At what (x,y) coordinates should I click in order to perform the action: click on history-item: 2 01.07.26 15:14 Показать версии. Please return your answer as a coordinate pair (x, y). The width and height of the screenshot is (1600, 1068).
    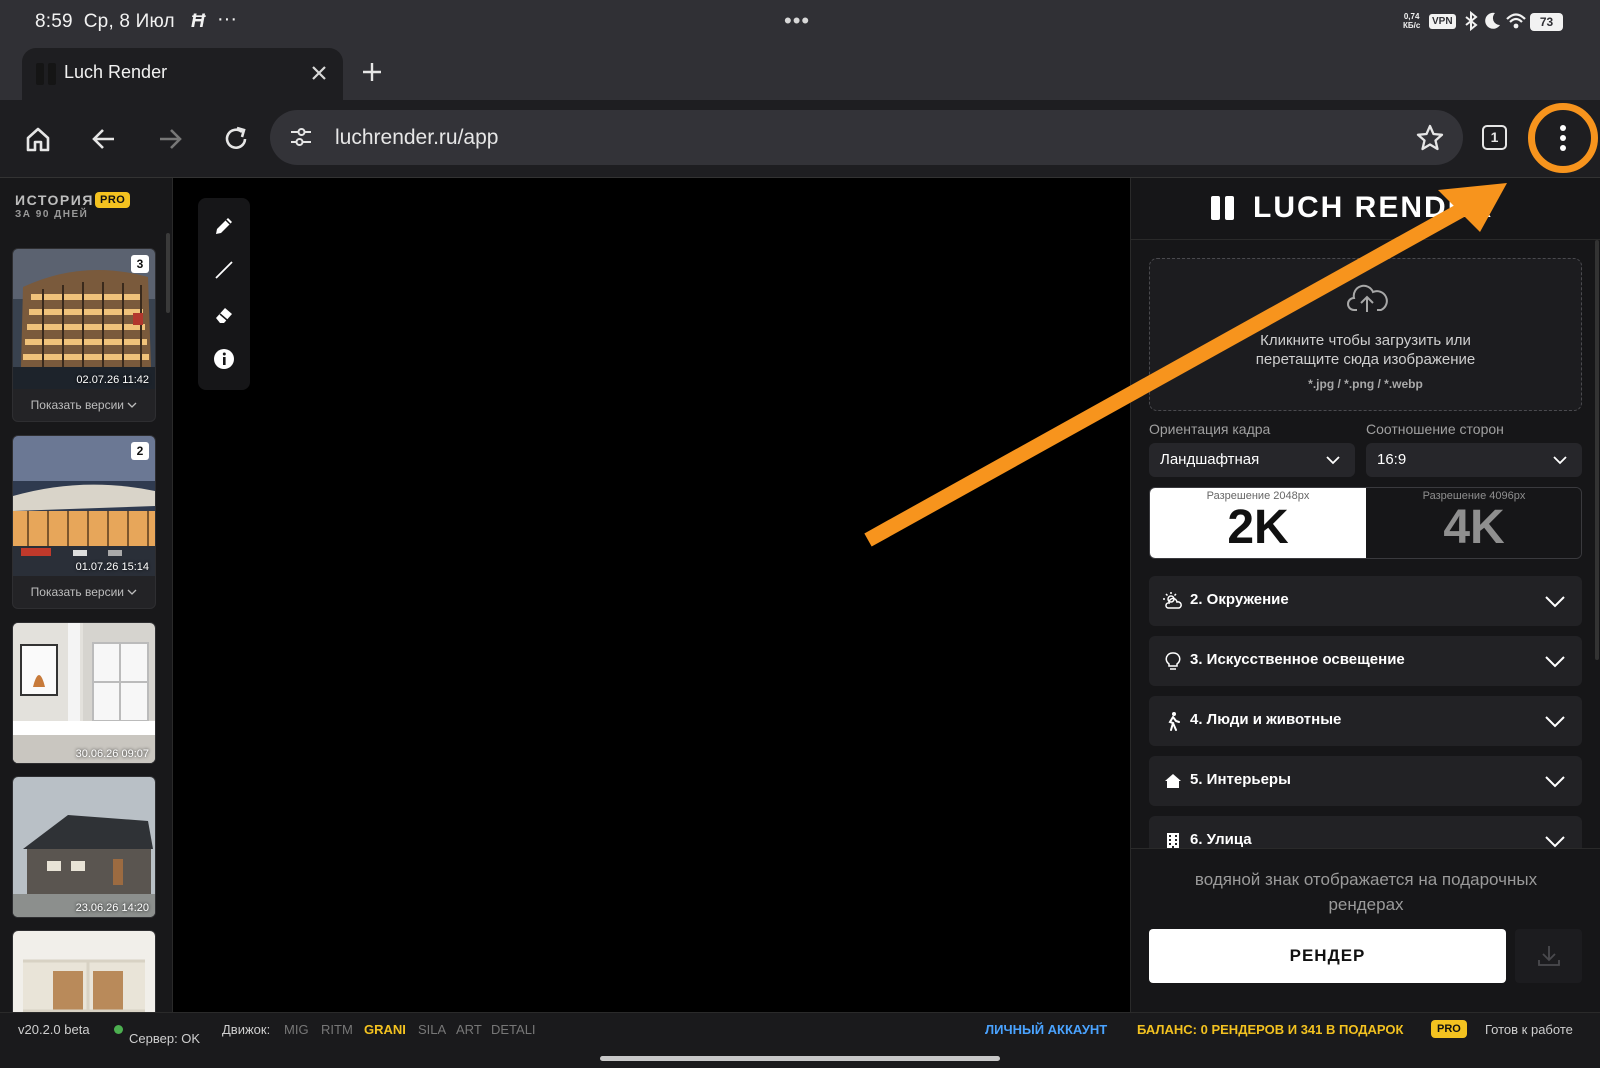
    Looking at the image, I should click on (84, 522).